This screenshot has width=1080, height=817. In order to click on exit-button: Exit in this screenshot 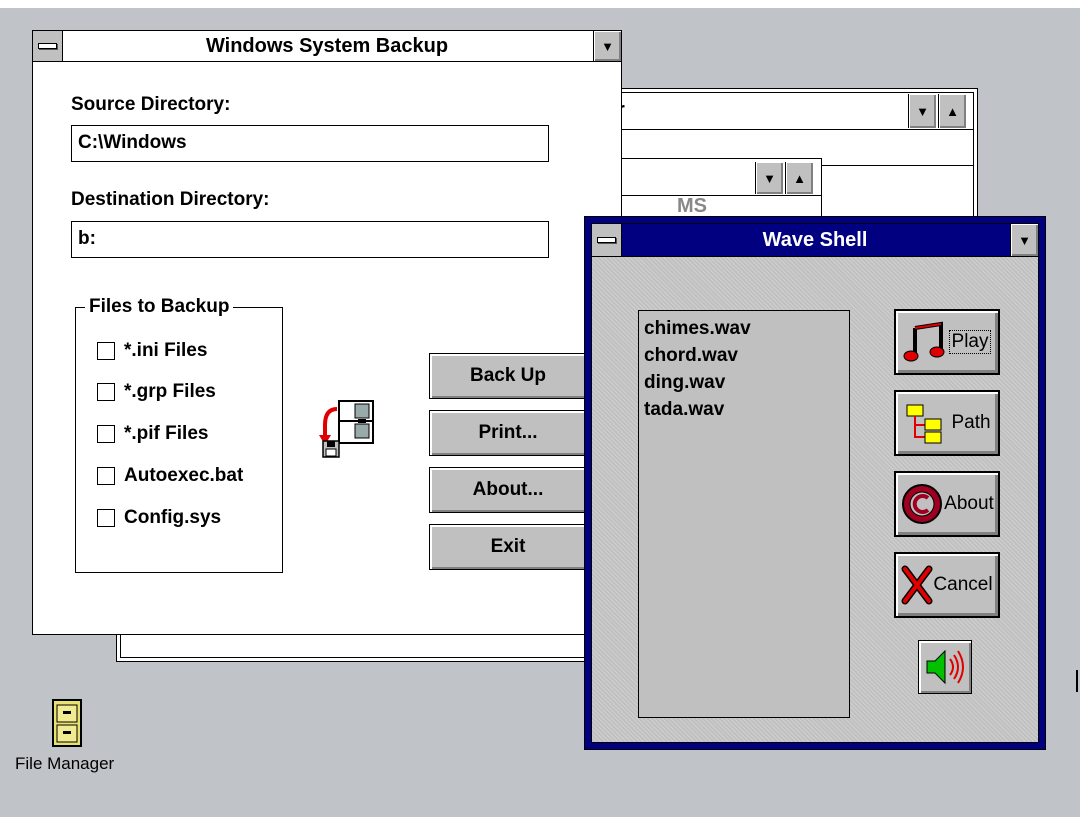, I will do `click(508, 547)`.